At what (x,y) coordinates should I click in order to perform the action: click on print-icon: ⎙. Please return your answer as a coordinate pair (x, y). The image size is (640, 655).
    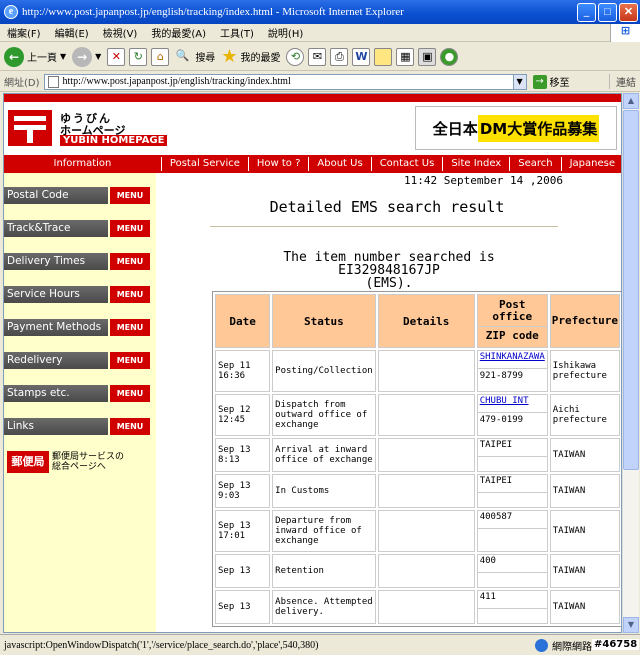
    Looking at the image, I should click on (339, 56).